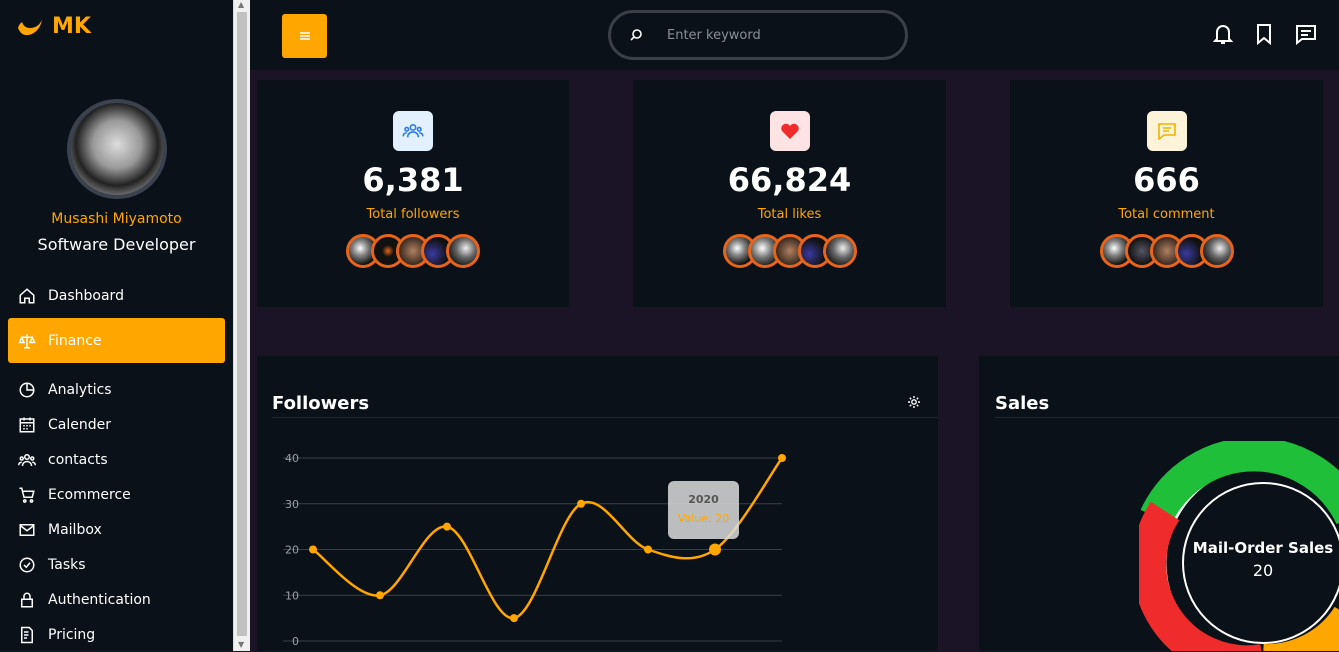 This screenshot has width=1339, height=652. I want to click on brand-name: MK, so click(71, 26).